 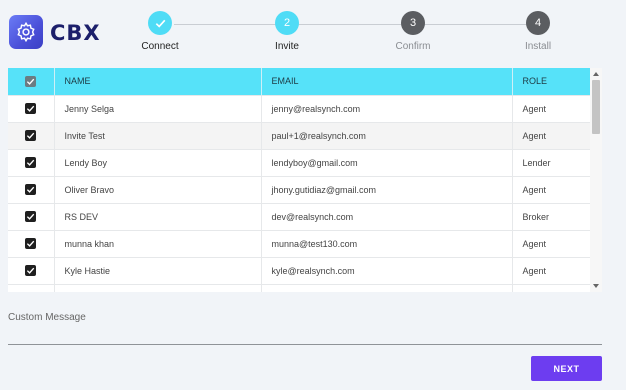 I want to click on cell-email: jenny@realsynch.com, so click(x=387, y=108).